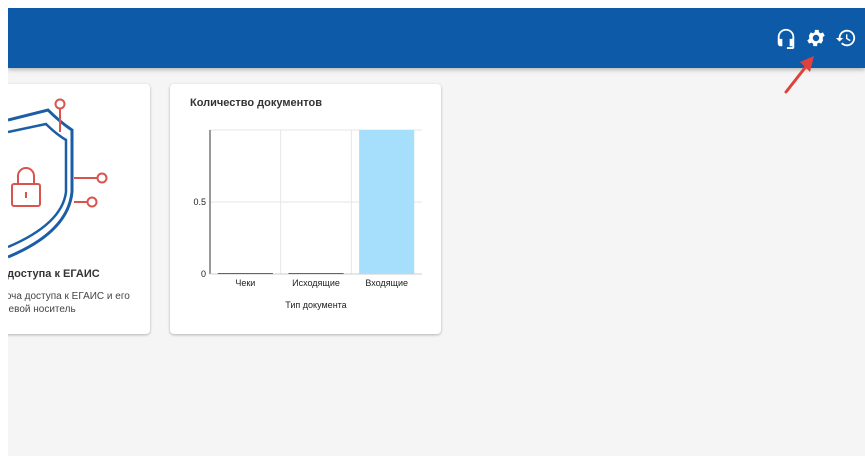 Image resolution: width=865 pixels, height=456 pixels. What do you see at coordinates (54, 274) in the screenshot?
I see `card-title: а доступа к ЕГАИС` at bounding box center [54, 274].